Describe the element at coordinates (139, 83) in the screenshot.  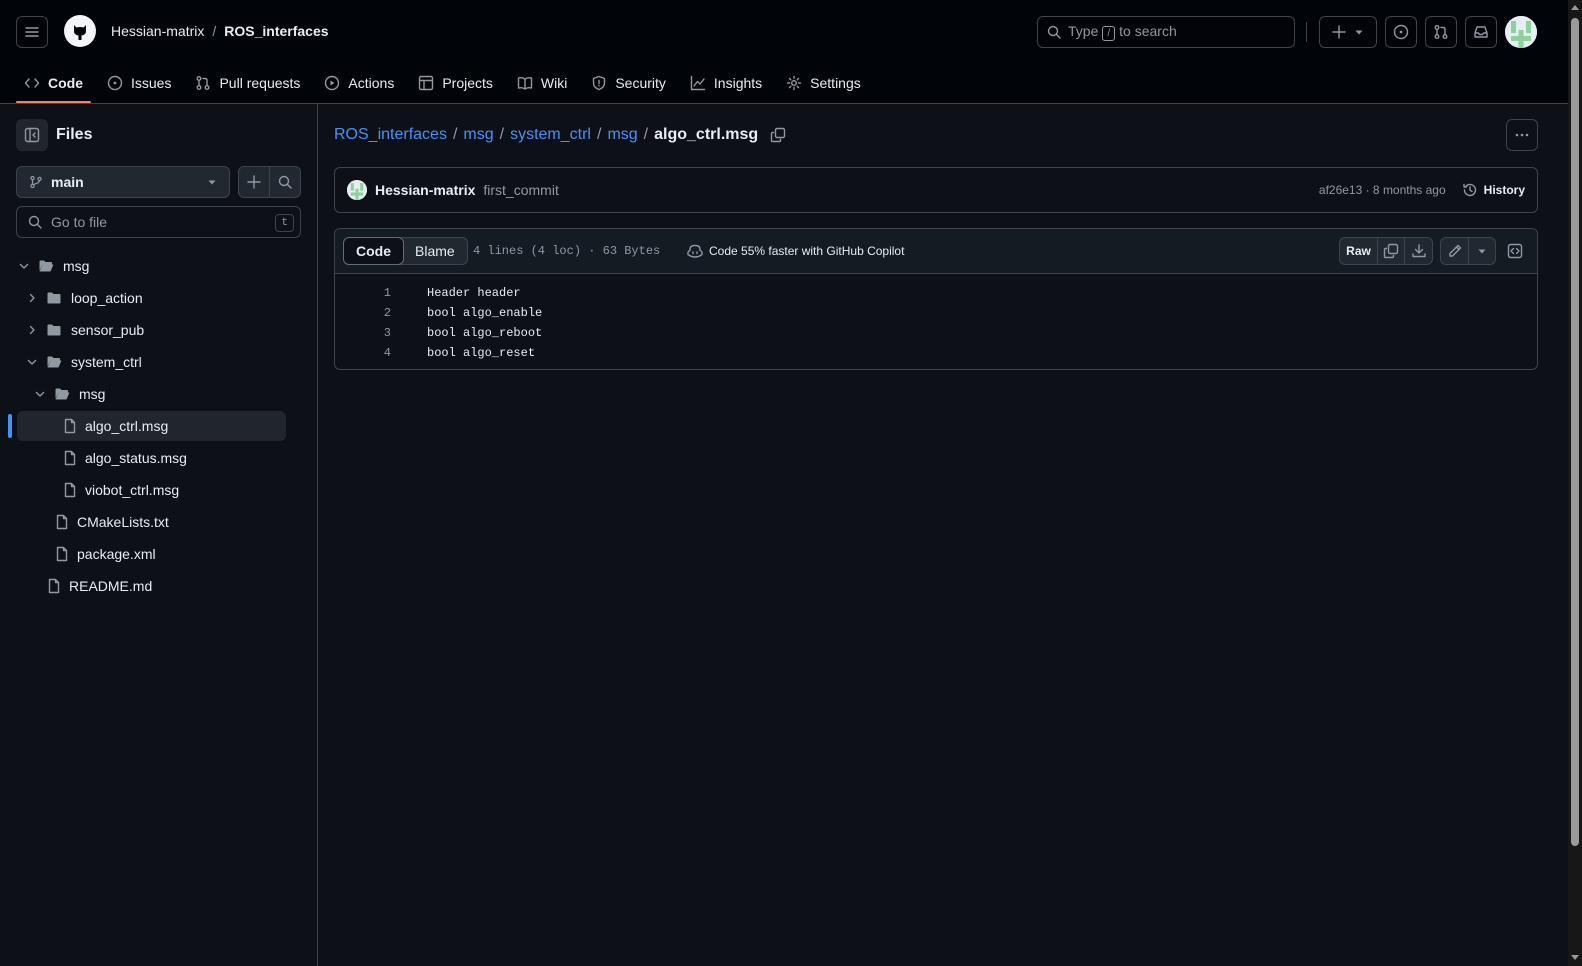
I see `tab-issues: Issues` at that location.